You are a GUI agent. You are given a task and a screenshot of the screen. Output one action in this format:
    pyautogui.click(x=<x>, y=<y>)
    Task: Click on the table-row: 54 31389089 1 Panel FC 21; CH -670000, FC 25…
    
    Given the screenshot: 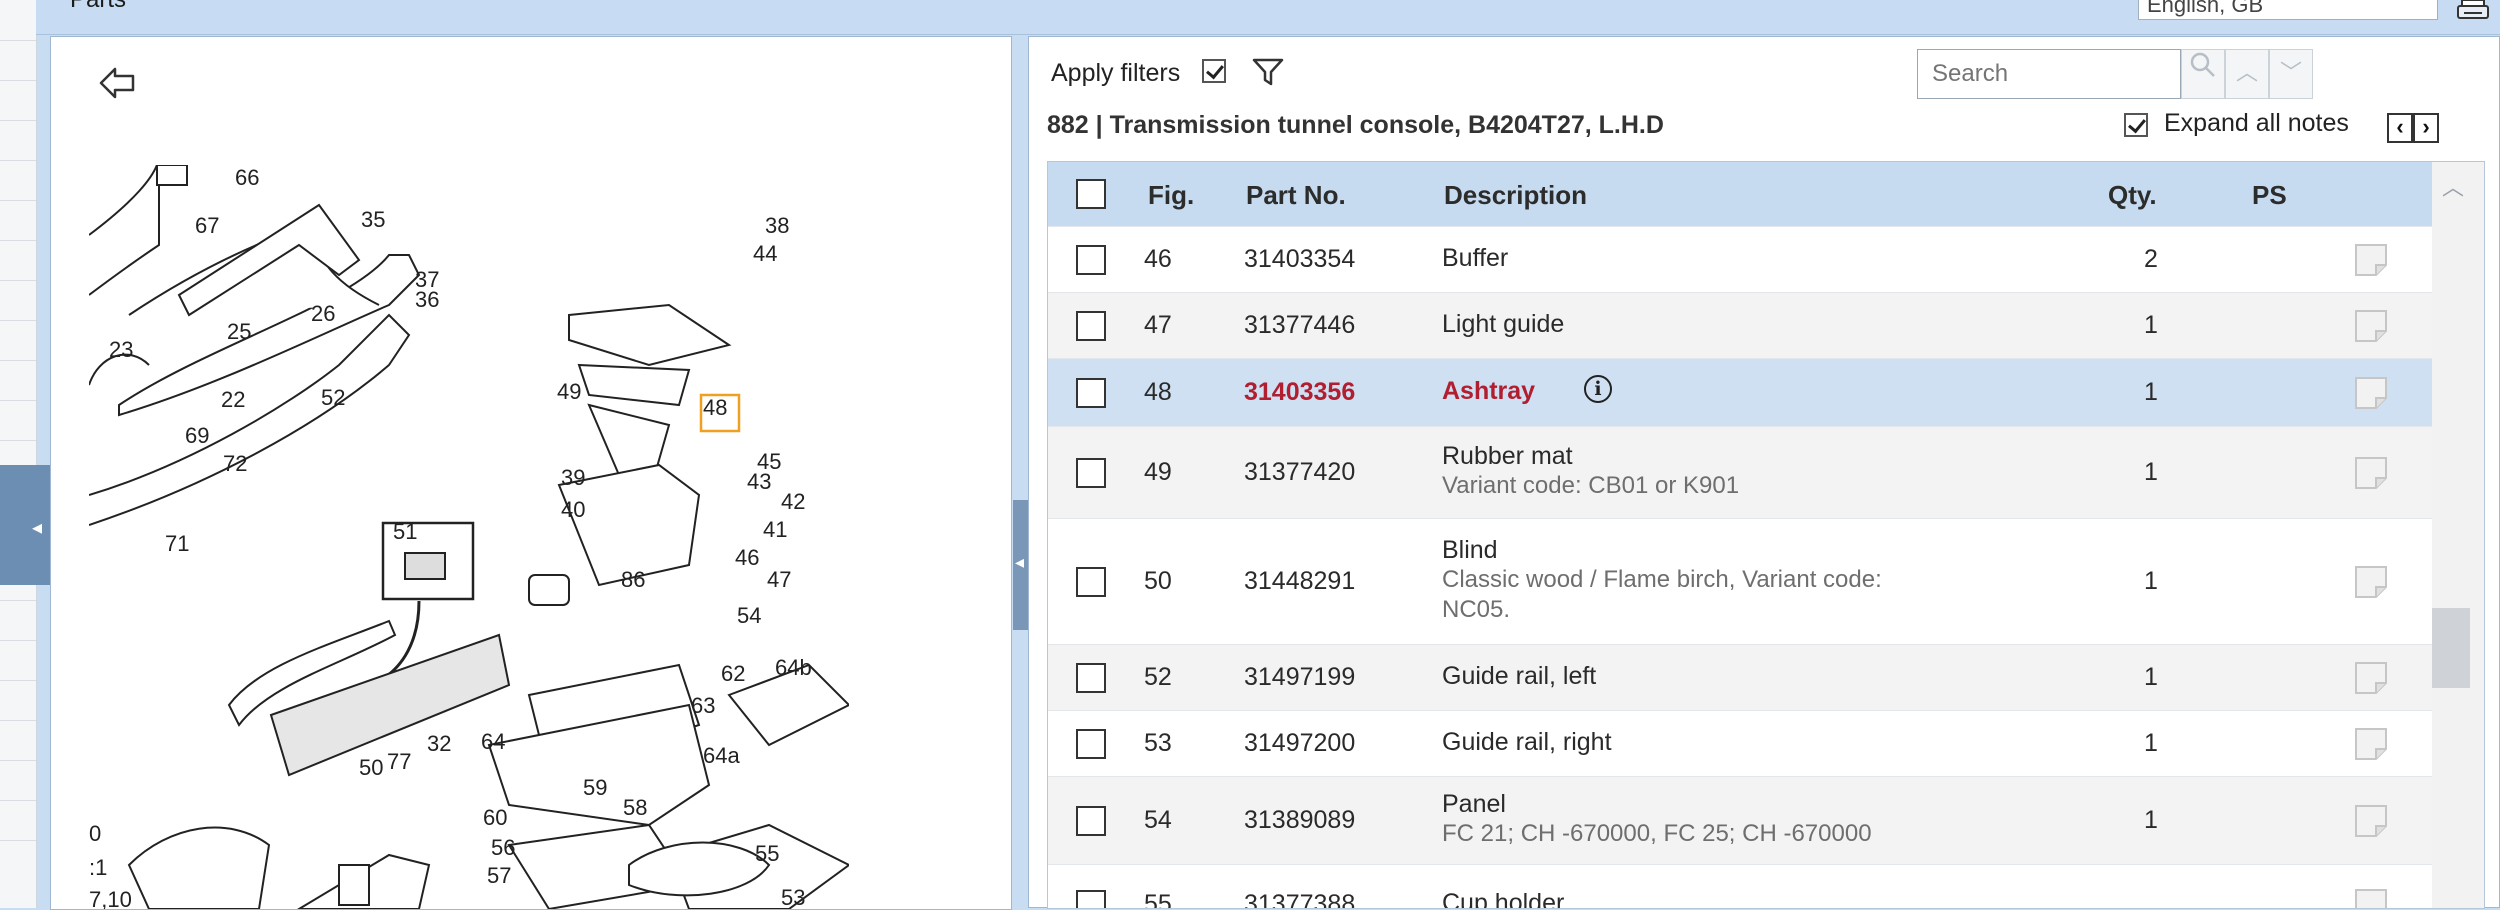 What is the action you would take?
    pyautogui.click(x=1740, y=820)
    